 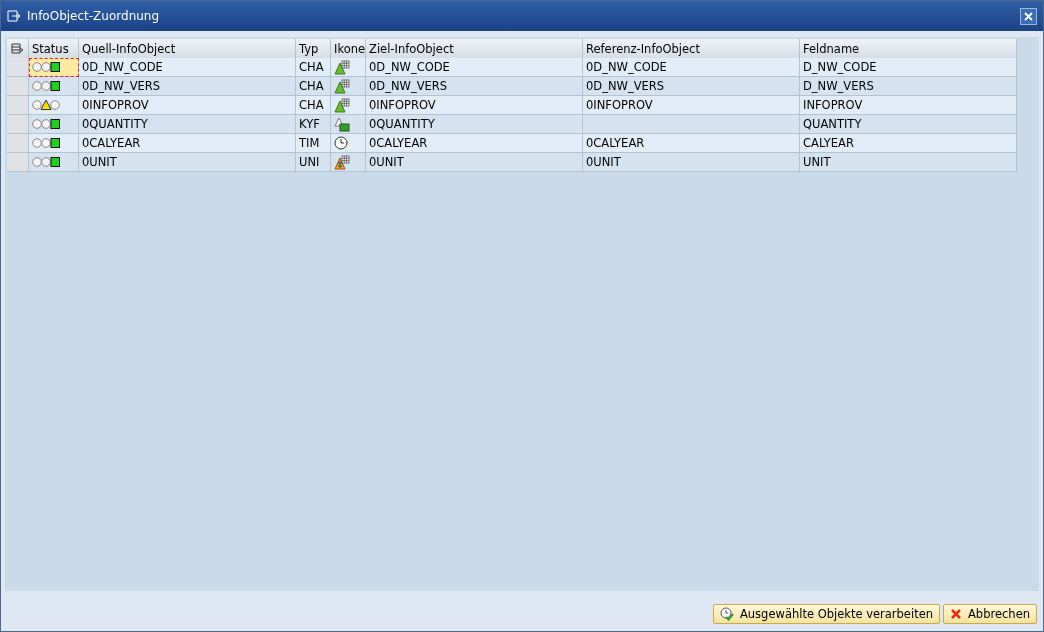 I want to click on table-cell: KYF, so click(x=313, y=124).